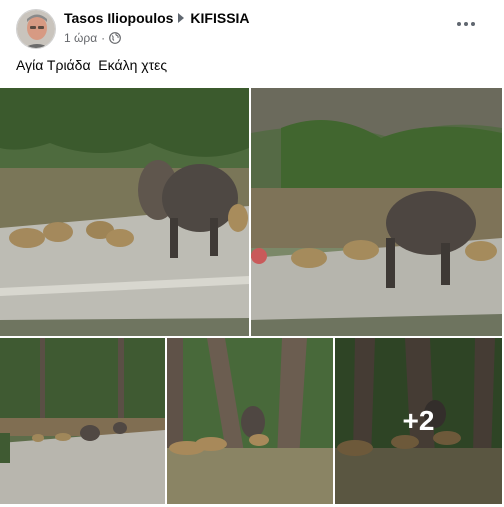 This screenshot has width=504, height=507. What do you see at coordinates (219, 18) in the screenshot?
I see `group-name: KIFISSIA` at bounding box center [219, 18].